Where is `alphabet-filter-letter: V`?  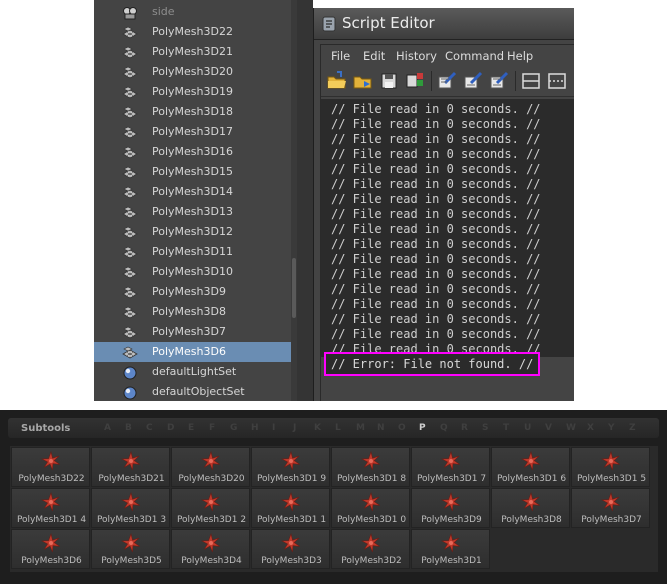
alphabet-filter-letter: V is located at coordinates (548, 428).